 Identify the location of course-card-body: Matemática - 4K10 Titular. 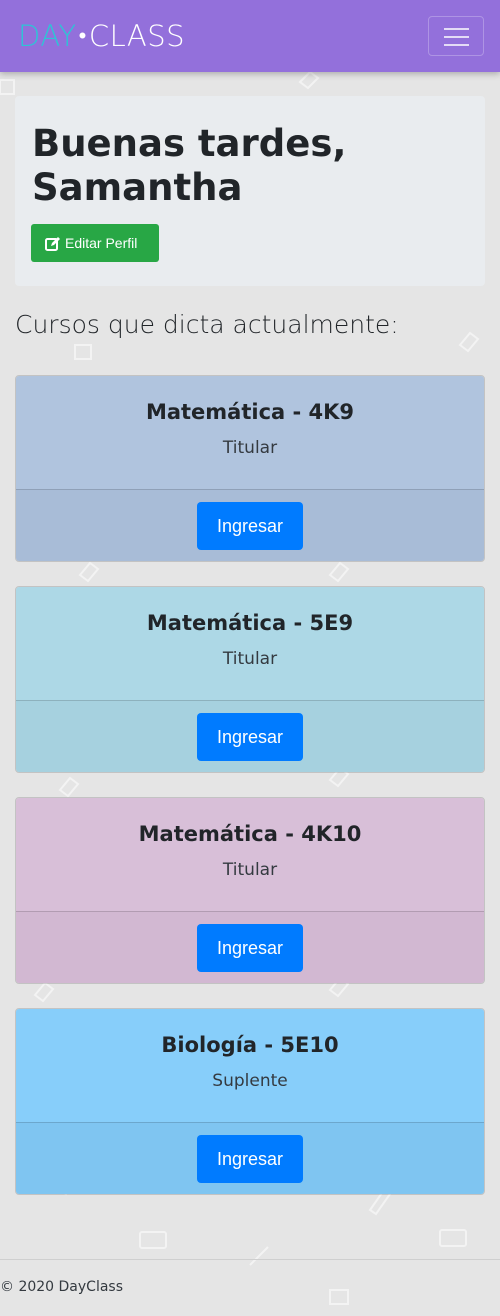
(250, 854).